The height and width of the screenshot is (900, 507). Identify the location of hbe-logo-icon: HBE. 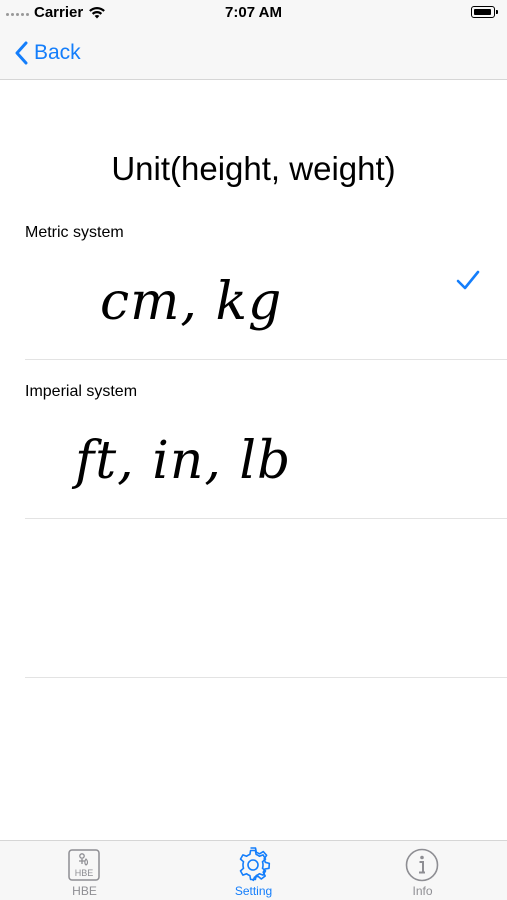
(84, 865).